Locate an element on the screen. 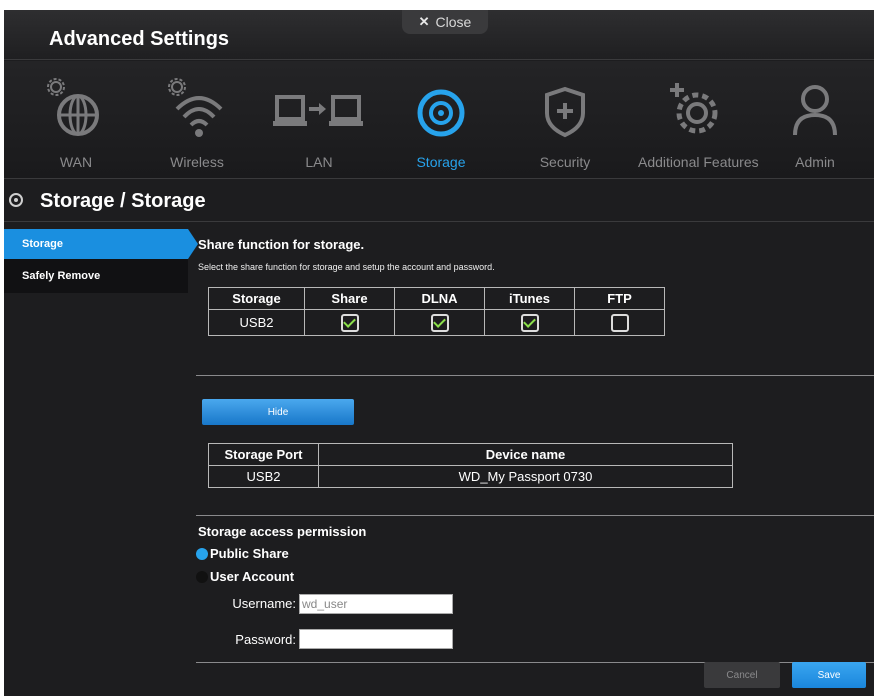  close-label: Close is located at coordinates (453, 22).